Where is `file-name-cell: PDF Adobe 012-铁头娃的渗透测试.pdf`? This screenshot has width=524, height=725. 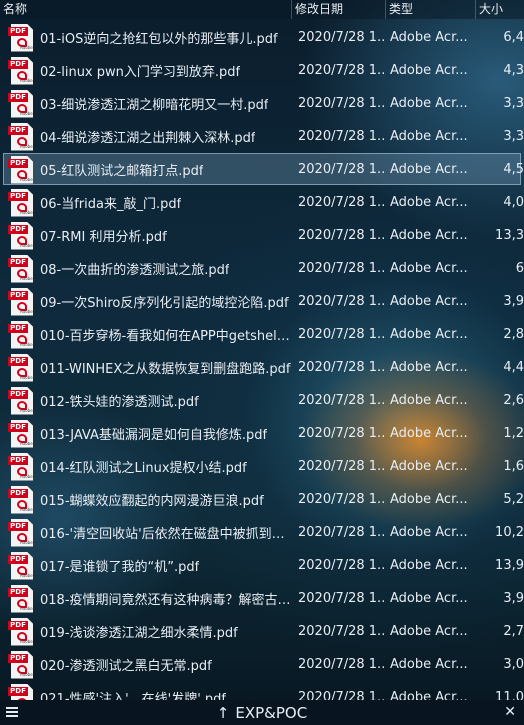
file-name-cell: PDF Adobe 012-铁头娃的渗透测试.pdf is located at coordinates (146, 401).